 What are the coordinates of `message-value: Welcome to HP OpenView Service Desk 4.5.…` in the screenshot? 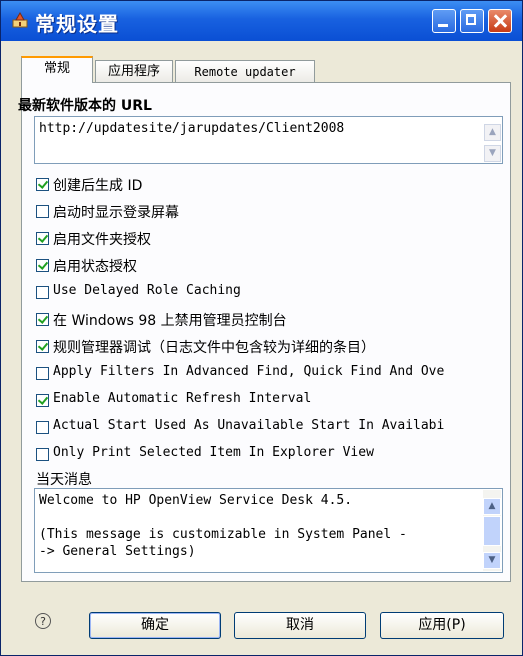 It's located at (223, 526).